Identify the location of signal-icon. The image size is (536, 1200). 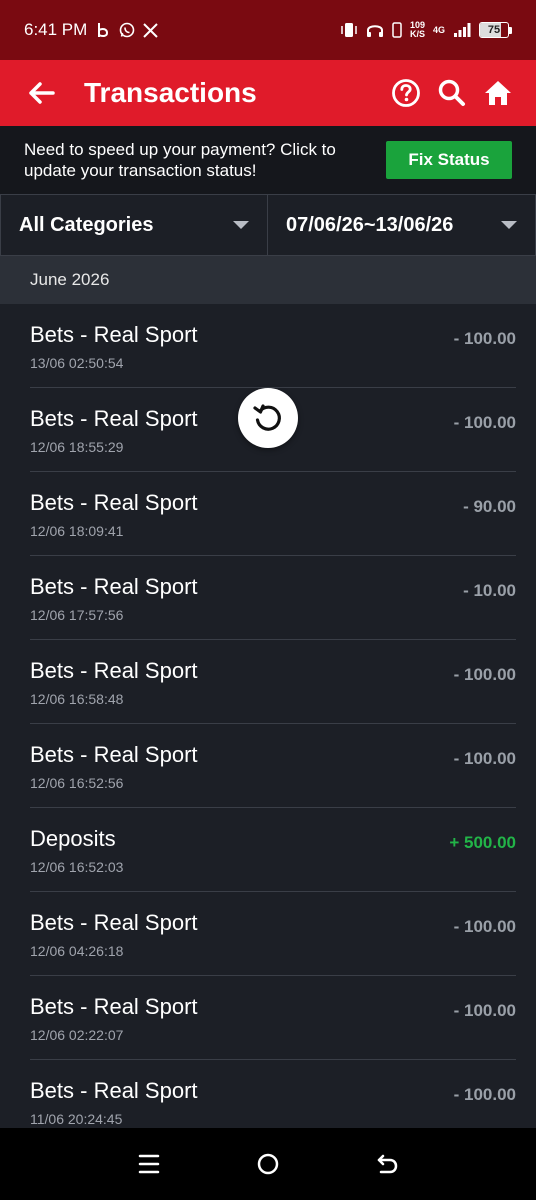
(462, 30).